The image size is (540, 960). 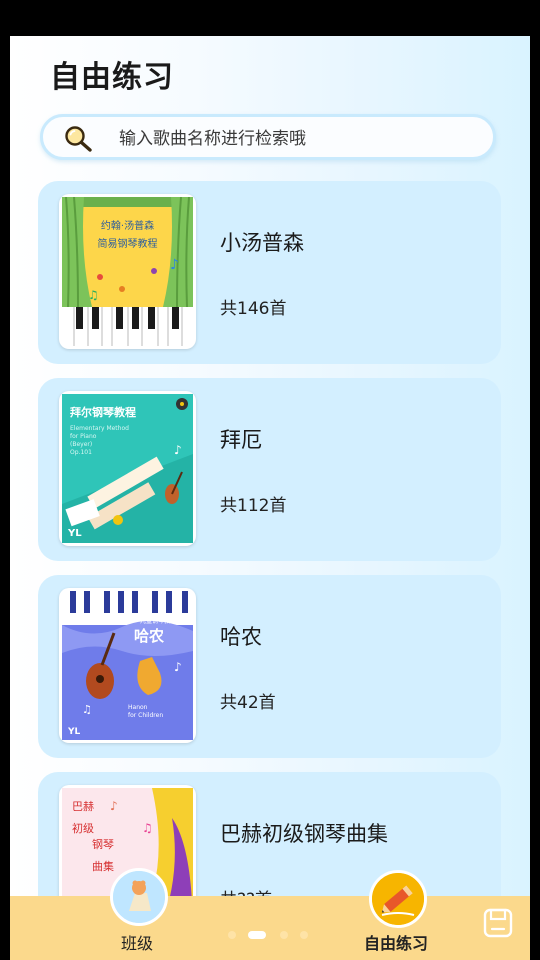 I want to click on class-icon, so click(x=139, y=897).